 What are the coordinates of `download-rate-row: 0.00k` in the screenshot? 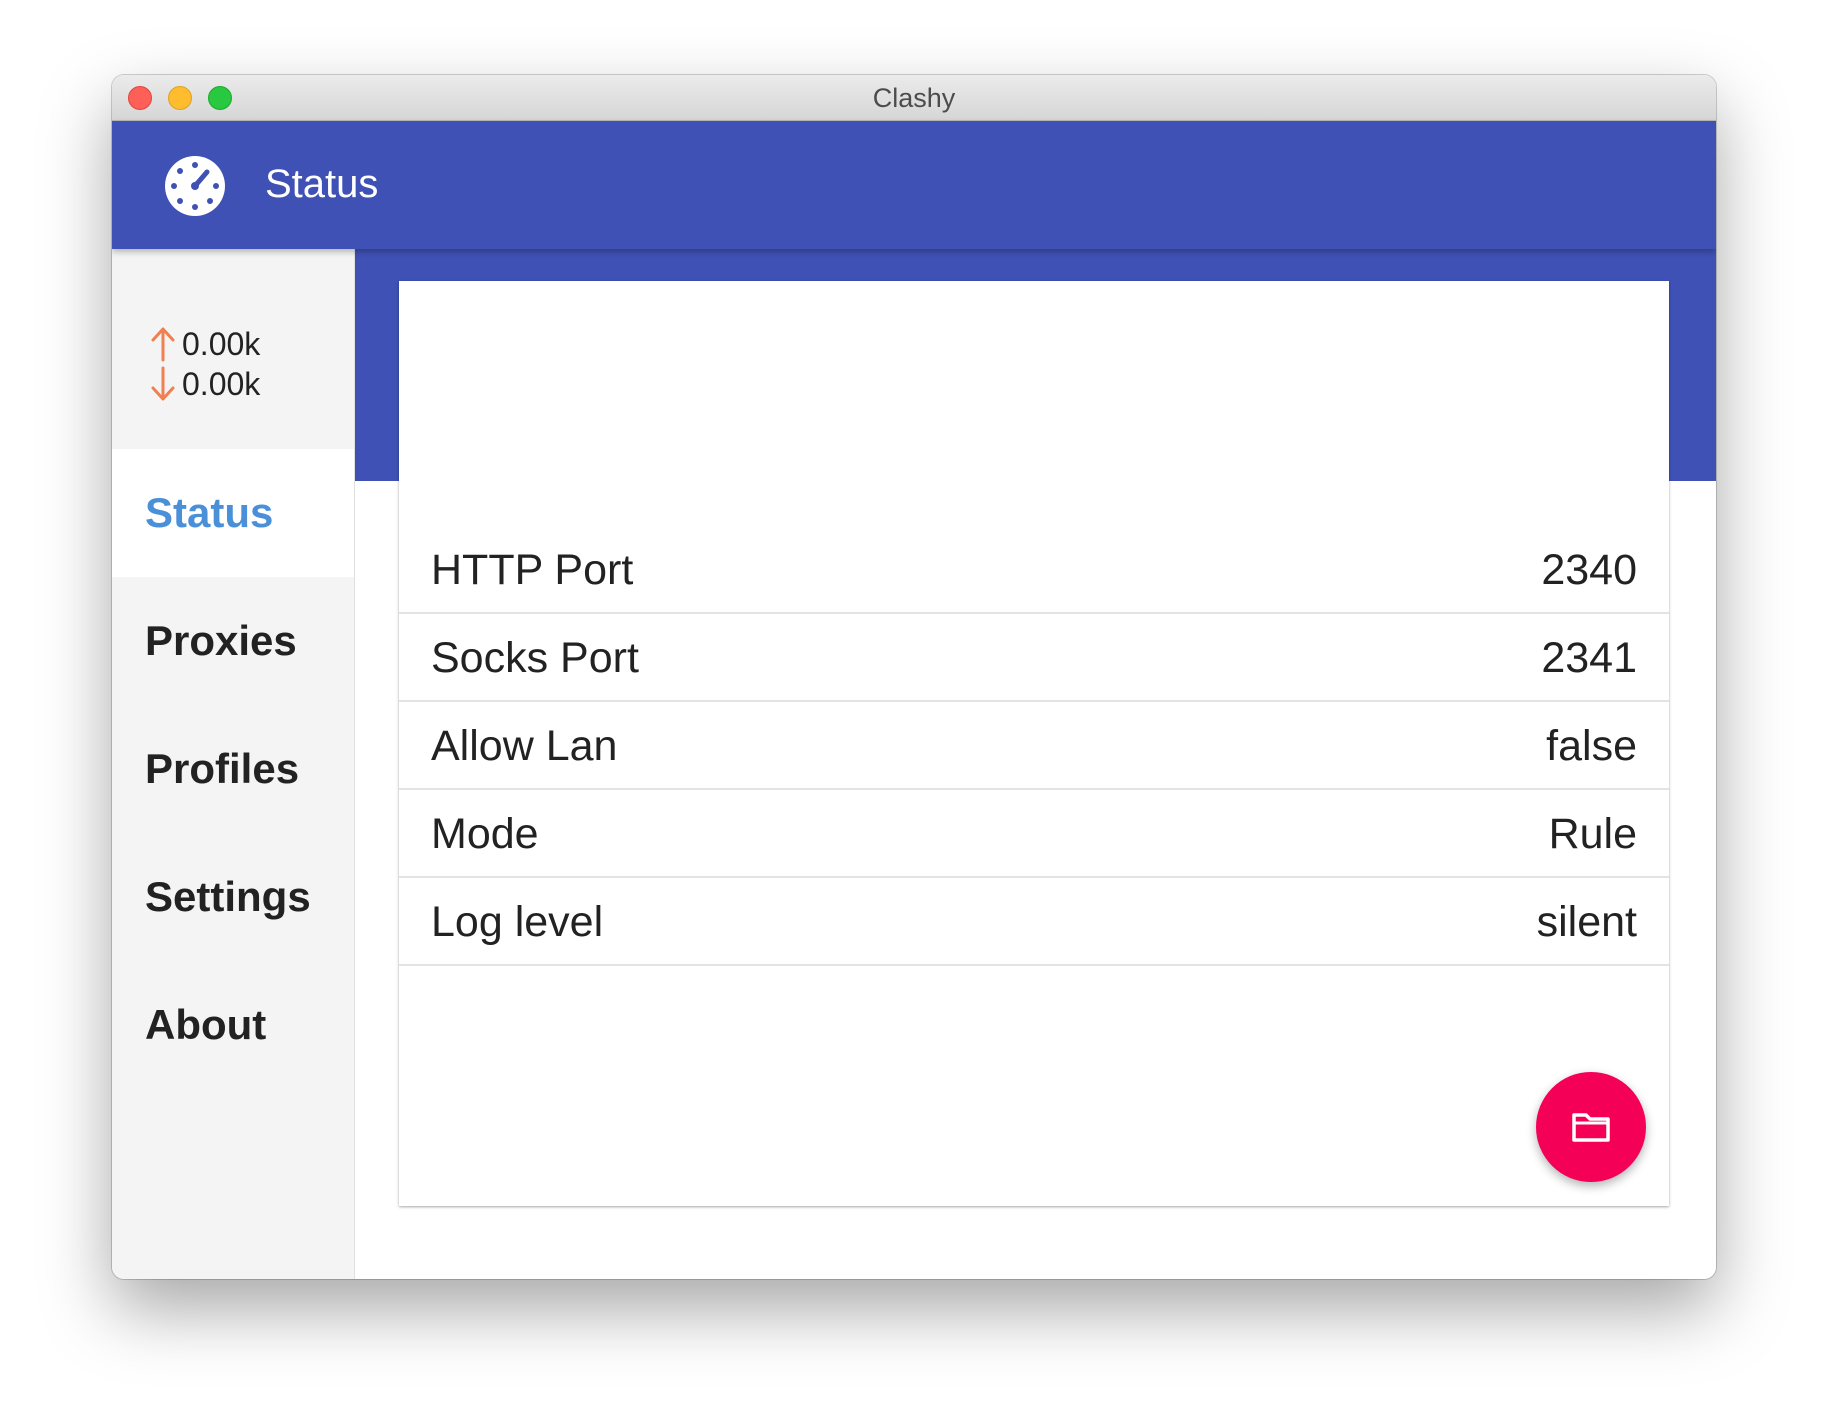 It's located at (205, 384).